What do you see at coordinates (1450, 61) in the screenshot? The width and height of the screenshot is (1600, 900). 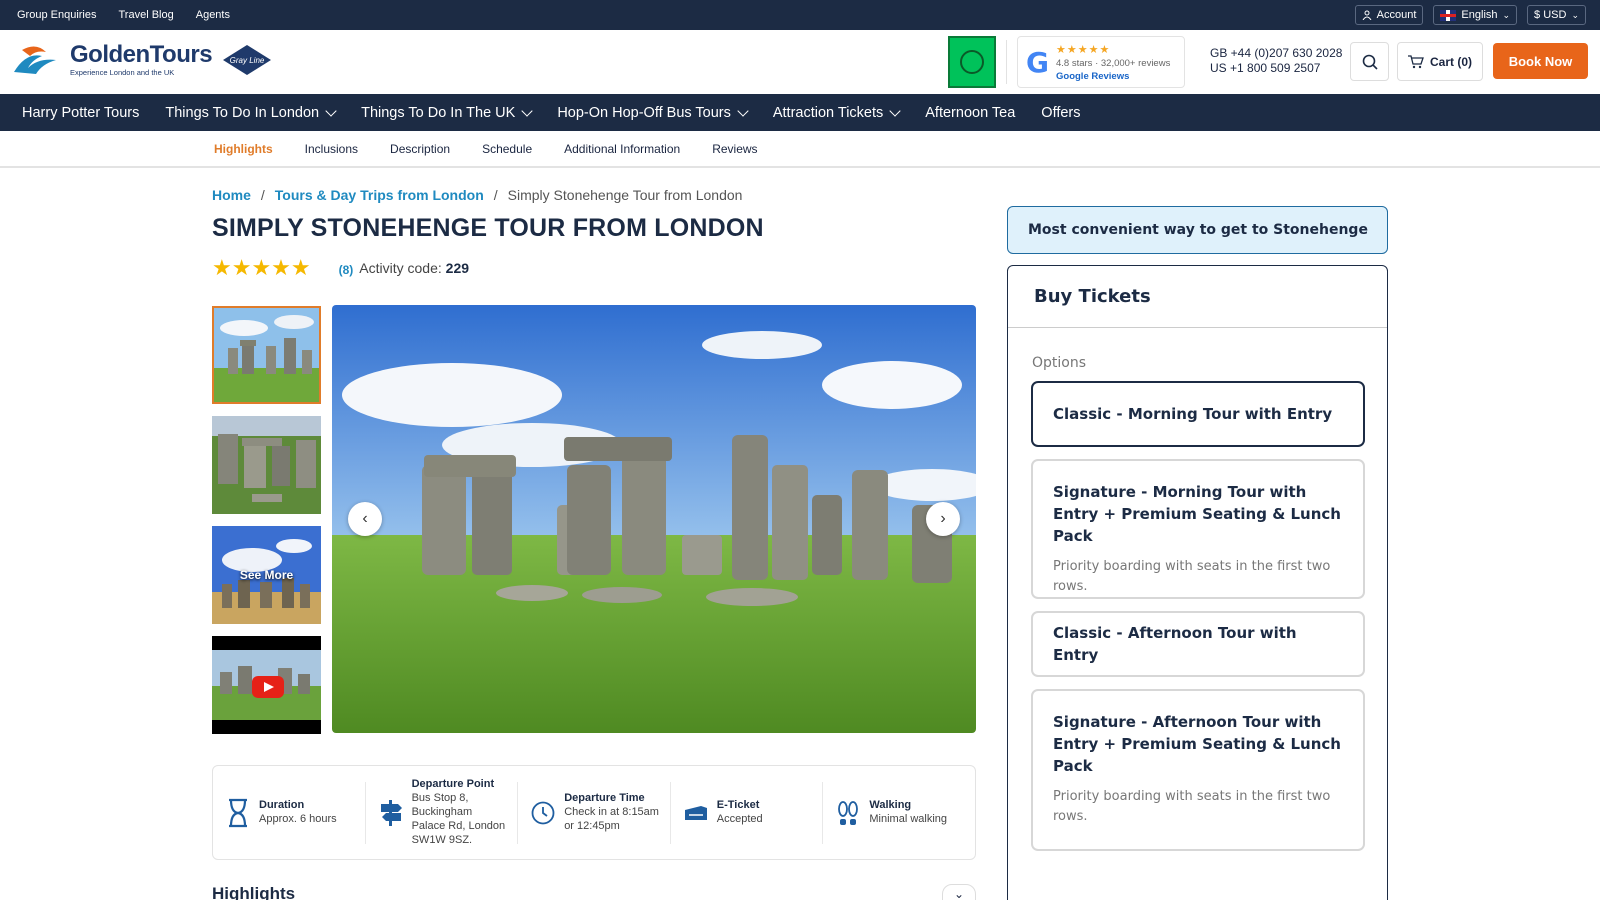 I see `cart-label: Cart (0)` at bounding box center [1450, 61].